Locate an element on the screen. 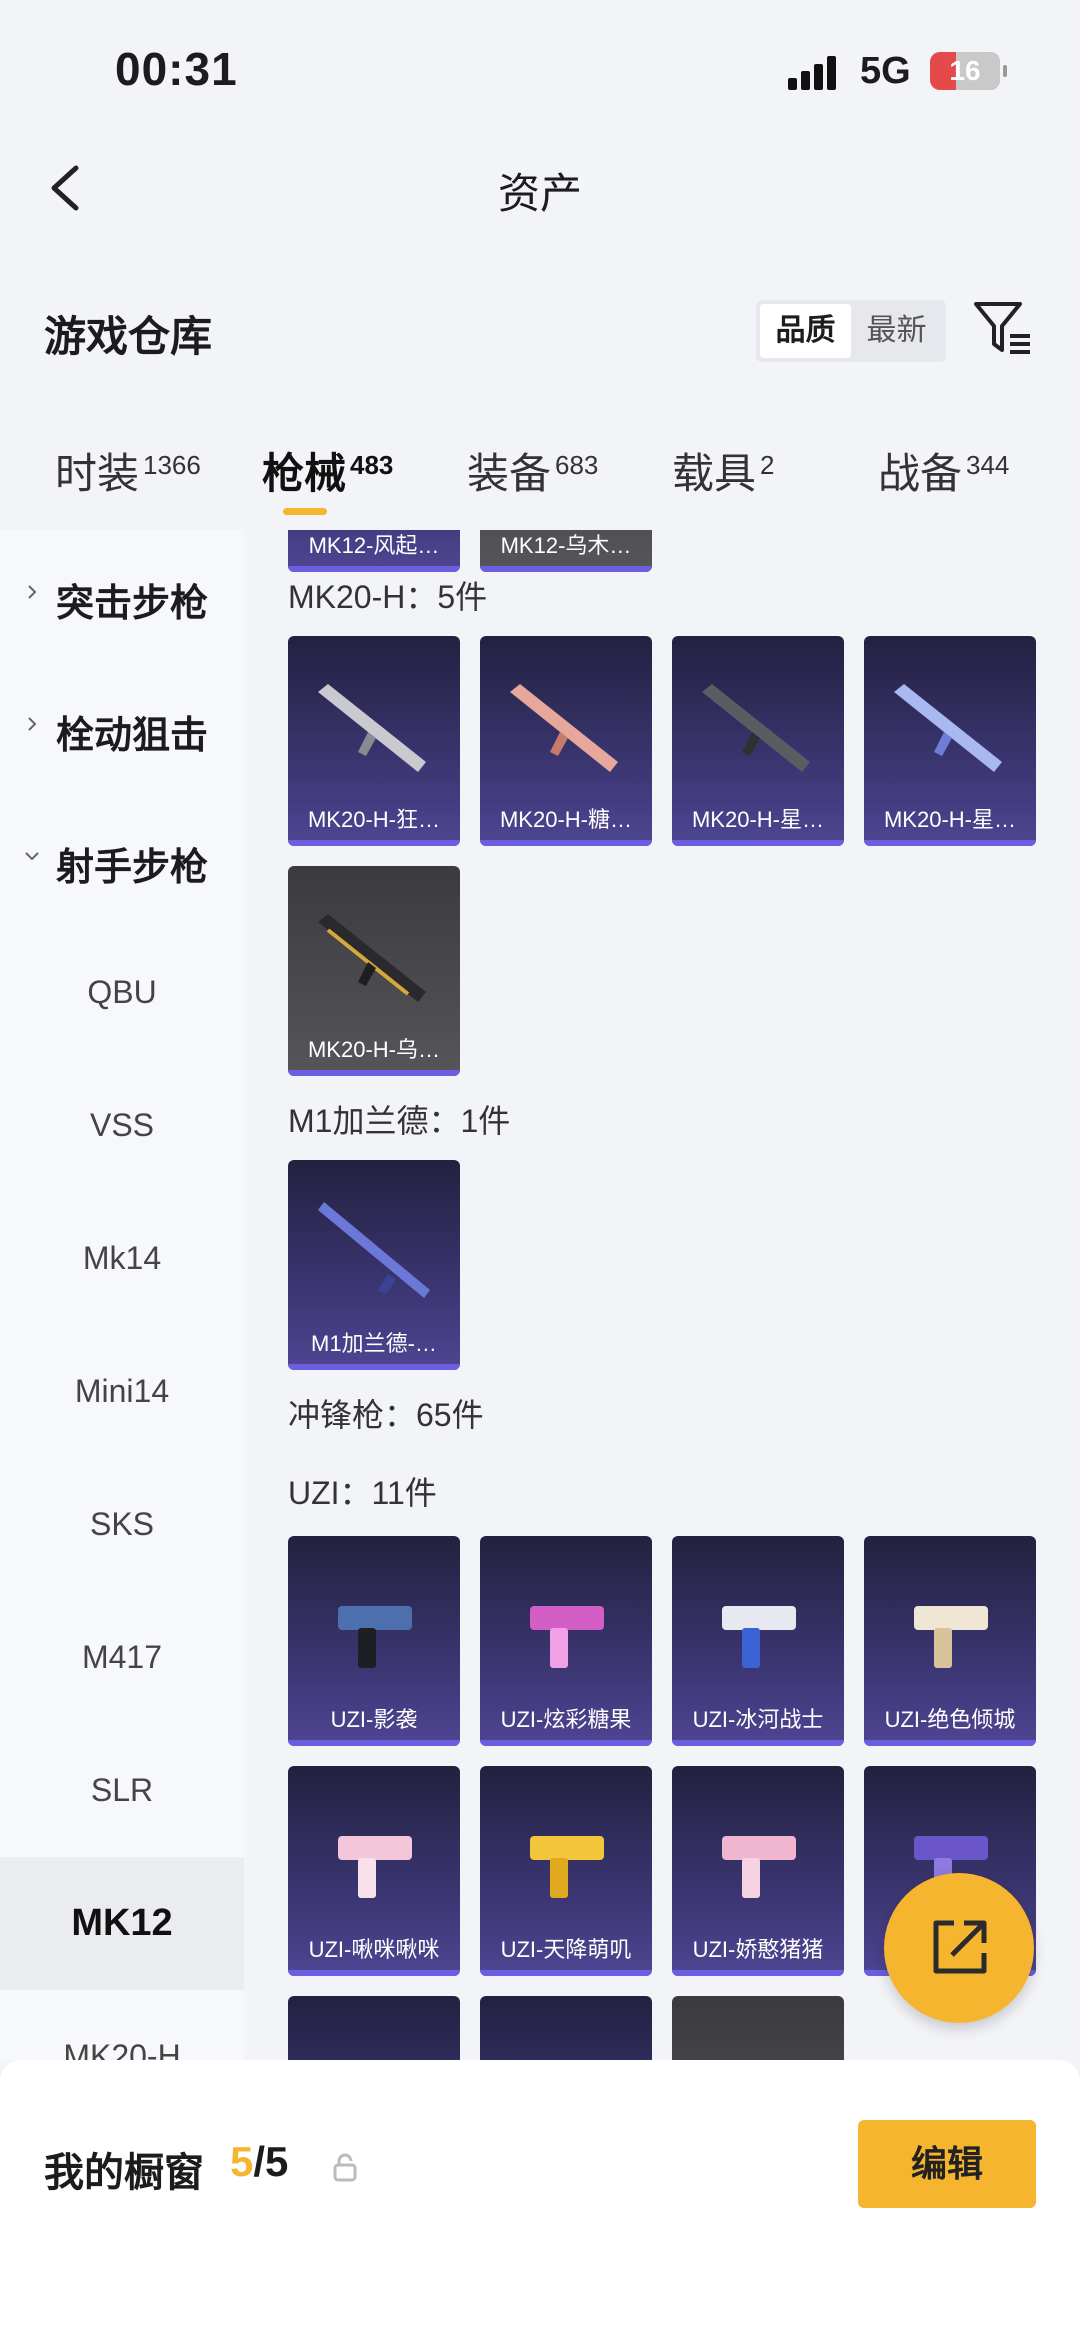 Image resolution: width=1080 pixels, height=2337 pixels. tab-equipment: 装备 683 is located at coordinates (532, 470).